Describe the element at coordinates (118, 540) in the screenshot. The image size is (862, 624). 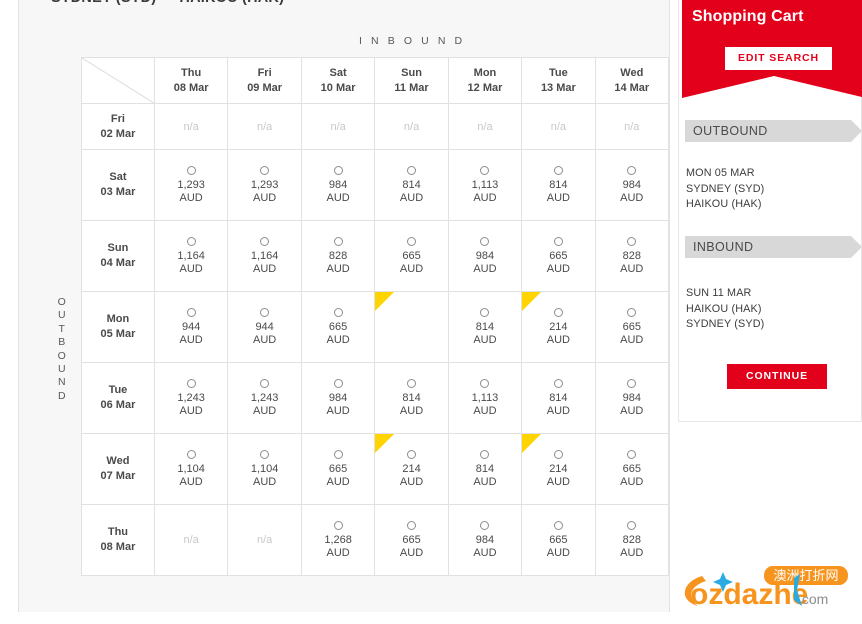
I see `matrix-row-header-08-mar: Thu 08 Mar` at that location.